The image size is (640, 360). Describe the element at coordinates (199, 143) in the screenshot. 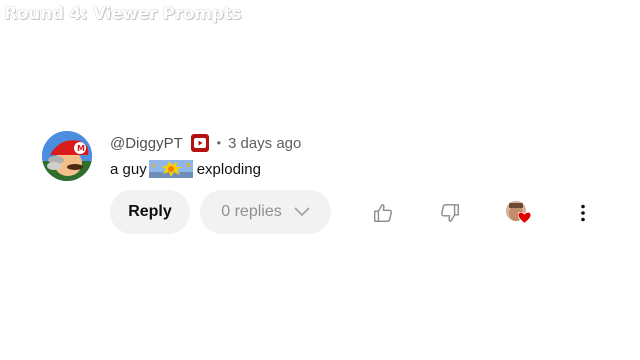

I see `member-badge-icon` at that location.